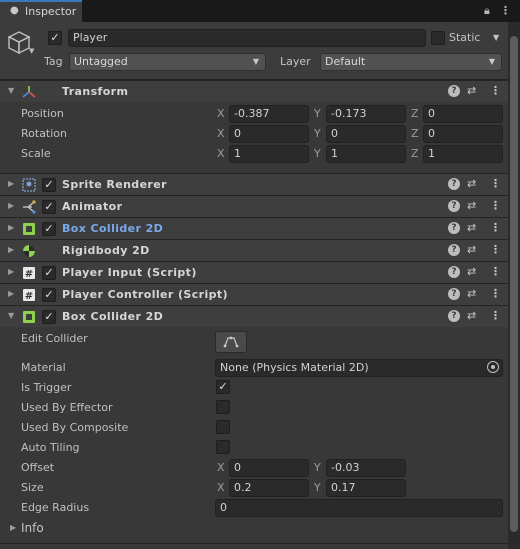 Image resolution: width=520 pixels, height=549 pixels. I want to click on component-box-collider-selected: ▶ ✓ Box Collider 2D ? ⇄ ⋮, so click(254, 228).